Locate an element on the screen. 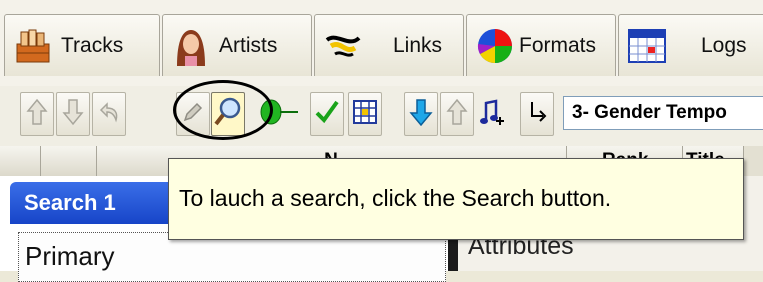 This screenshot has height=282, width=763. add-note-button is located at coordinates (493, 114).